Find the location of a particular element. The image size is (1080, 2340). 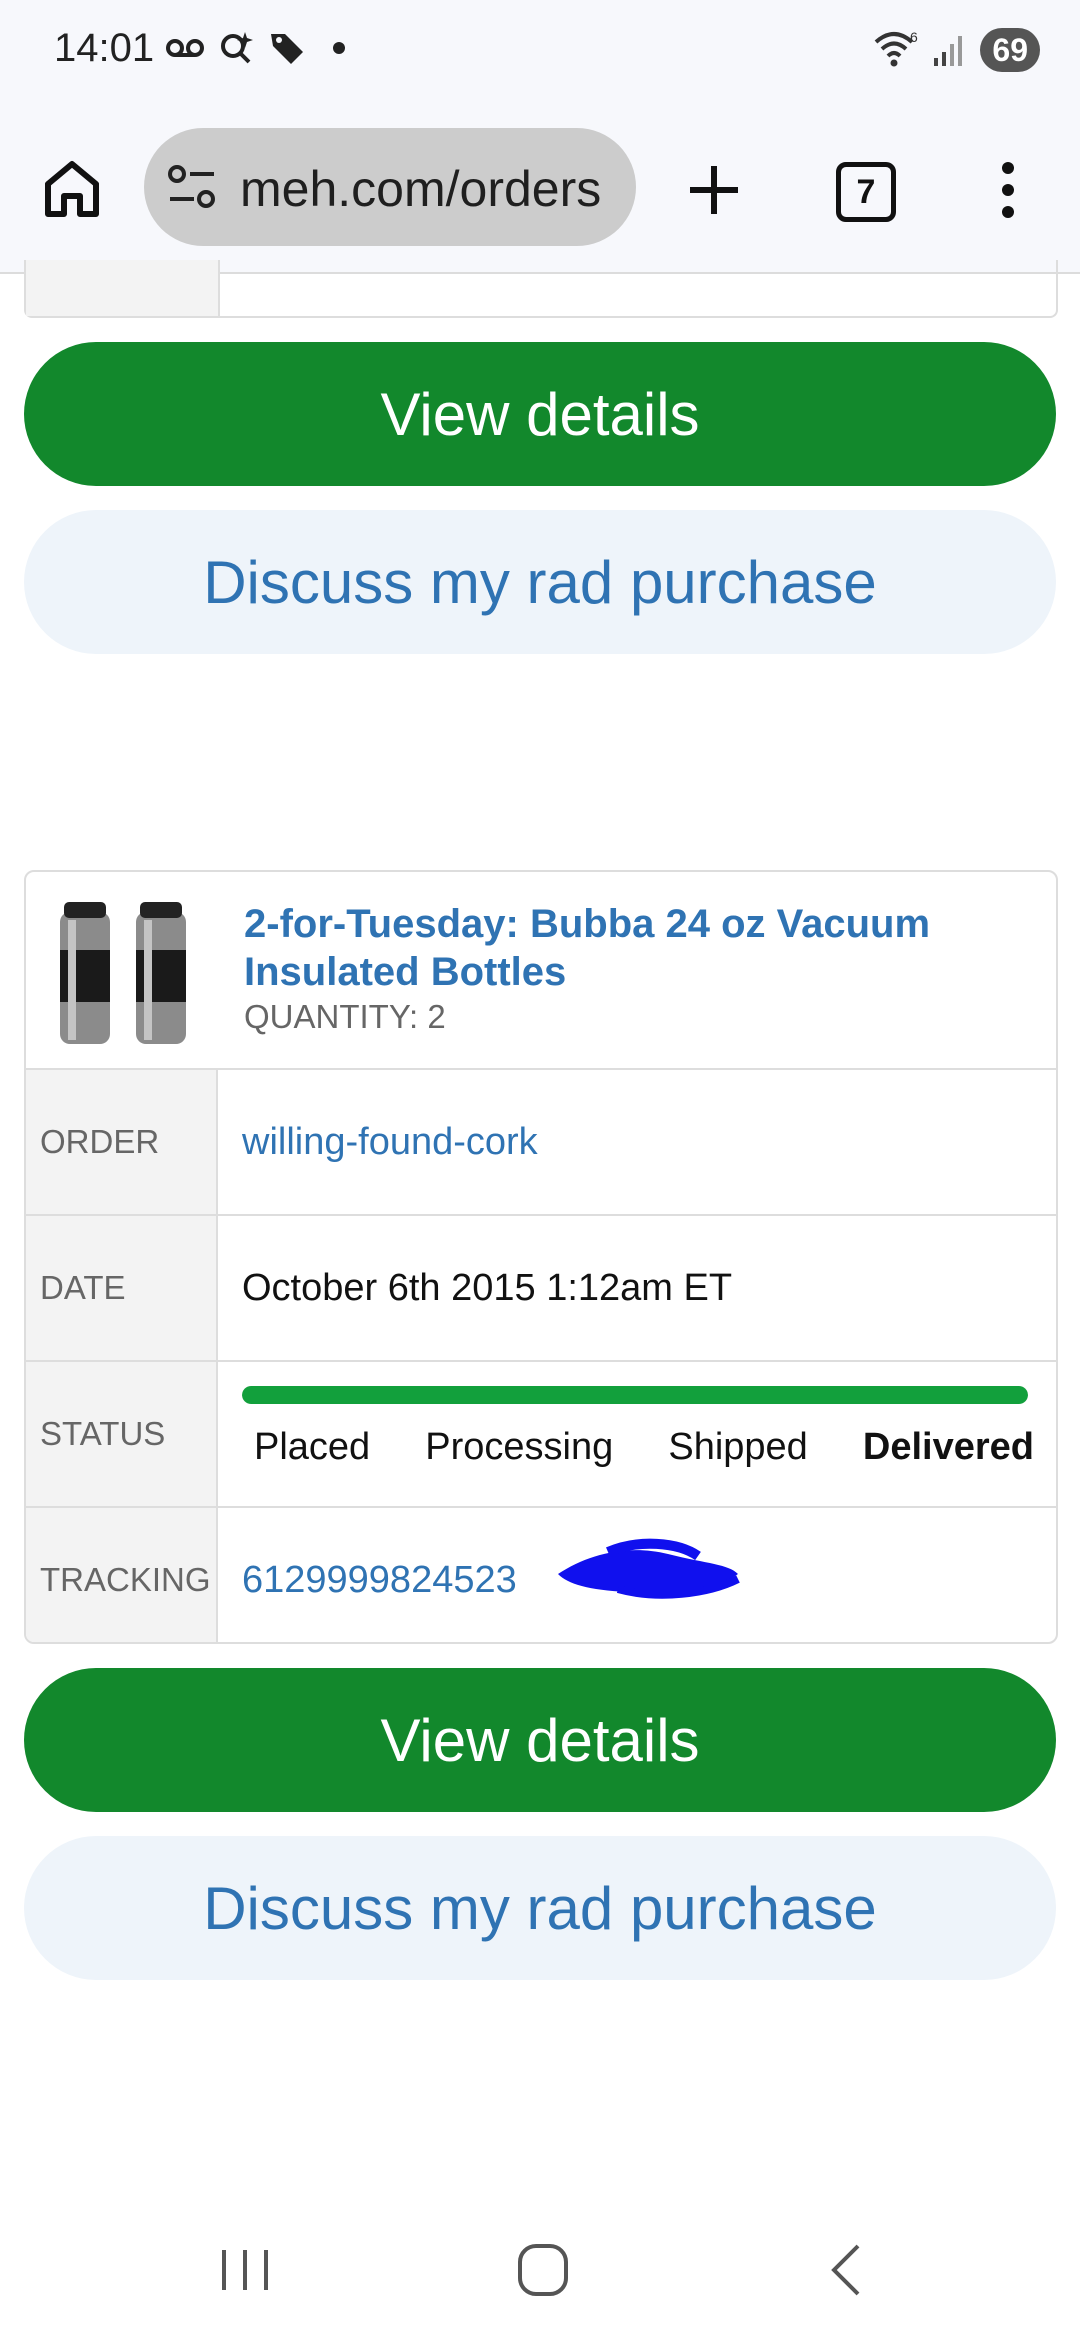

plus-icon is located at coordinates (714, 190).